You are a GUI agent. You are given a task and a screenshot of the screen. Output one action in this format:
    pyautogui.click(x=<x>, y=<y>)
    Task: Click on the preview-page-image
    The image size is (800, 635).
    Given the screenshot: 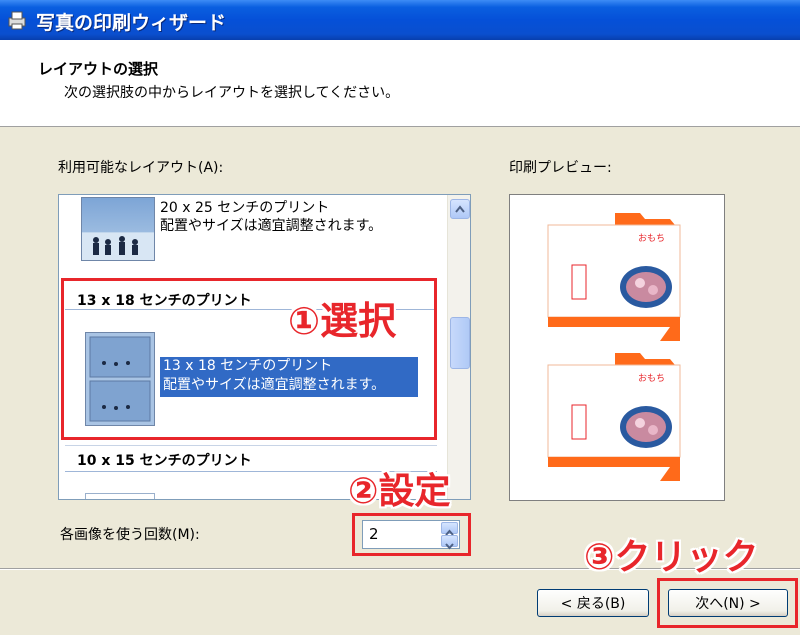 What is the action you would take?
    pyautogui.click(x=614, y=347)
    